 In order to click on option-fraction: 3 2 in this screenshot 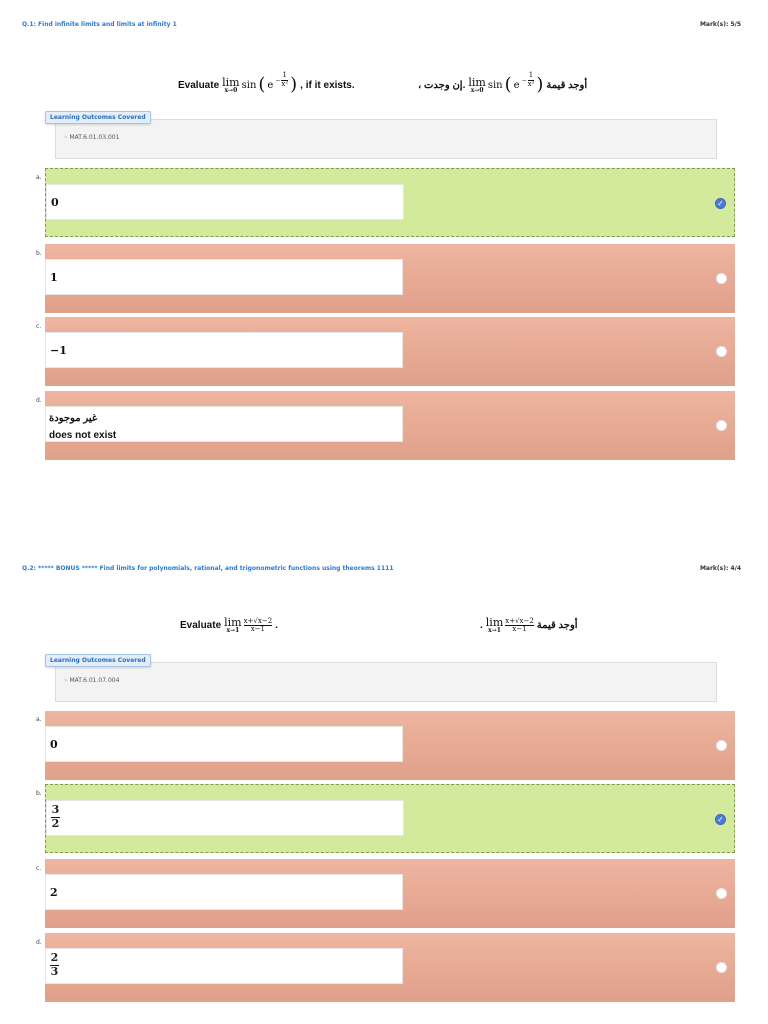, I will do `click(55, 816)`.